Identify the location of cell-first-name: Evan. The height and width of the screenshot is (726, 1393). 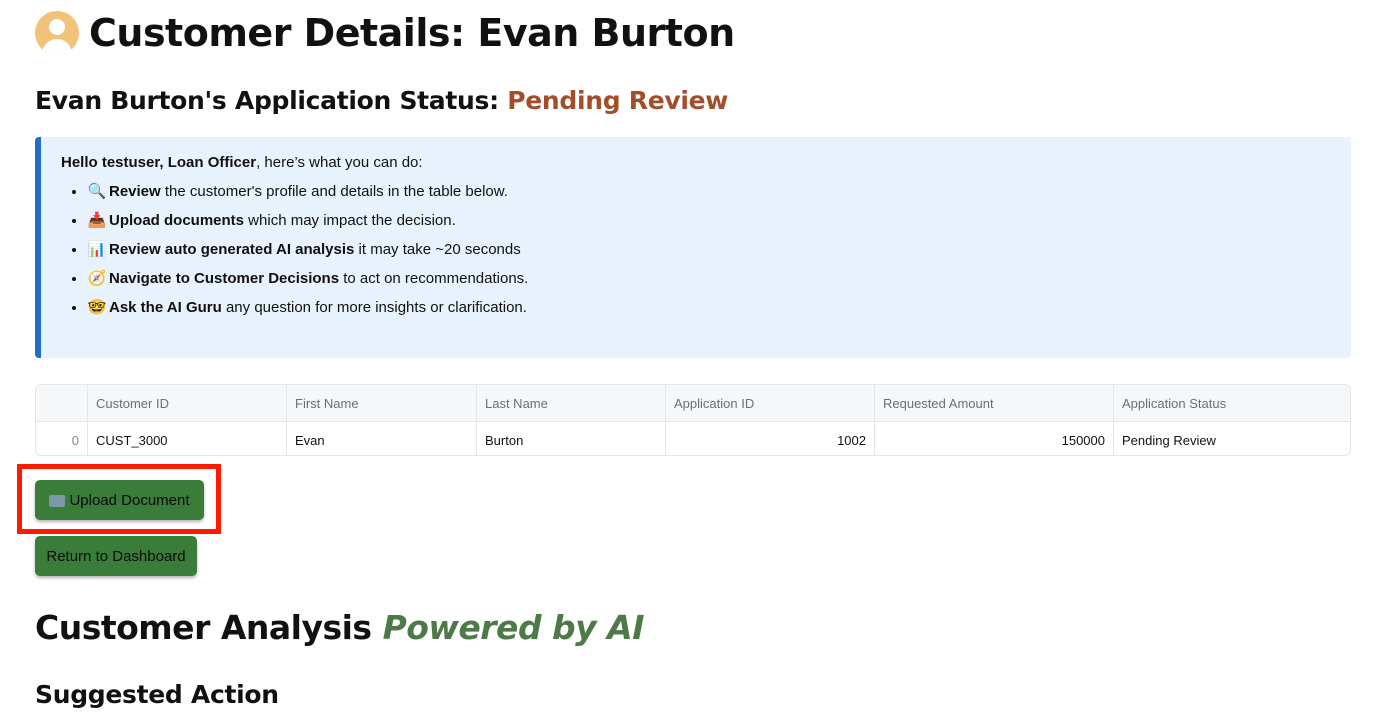
(382, 438).